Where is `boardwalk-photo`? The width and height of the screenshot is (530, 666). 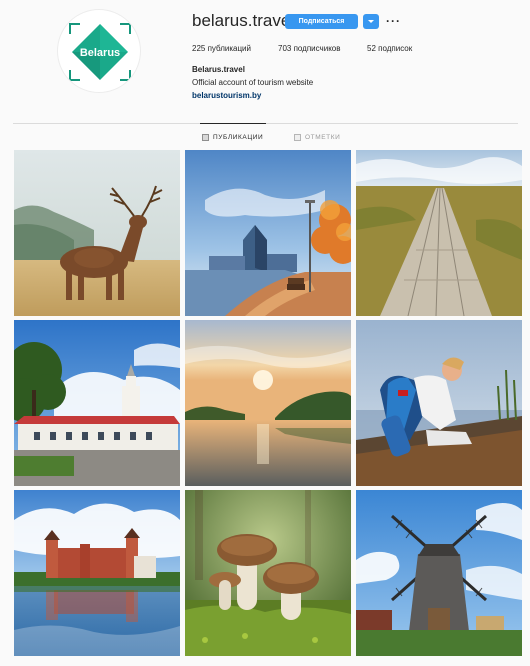 boardwalk-photo is located at coordinates (439, 233).